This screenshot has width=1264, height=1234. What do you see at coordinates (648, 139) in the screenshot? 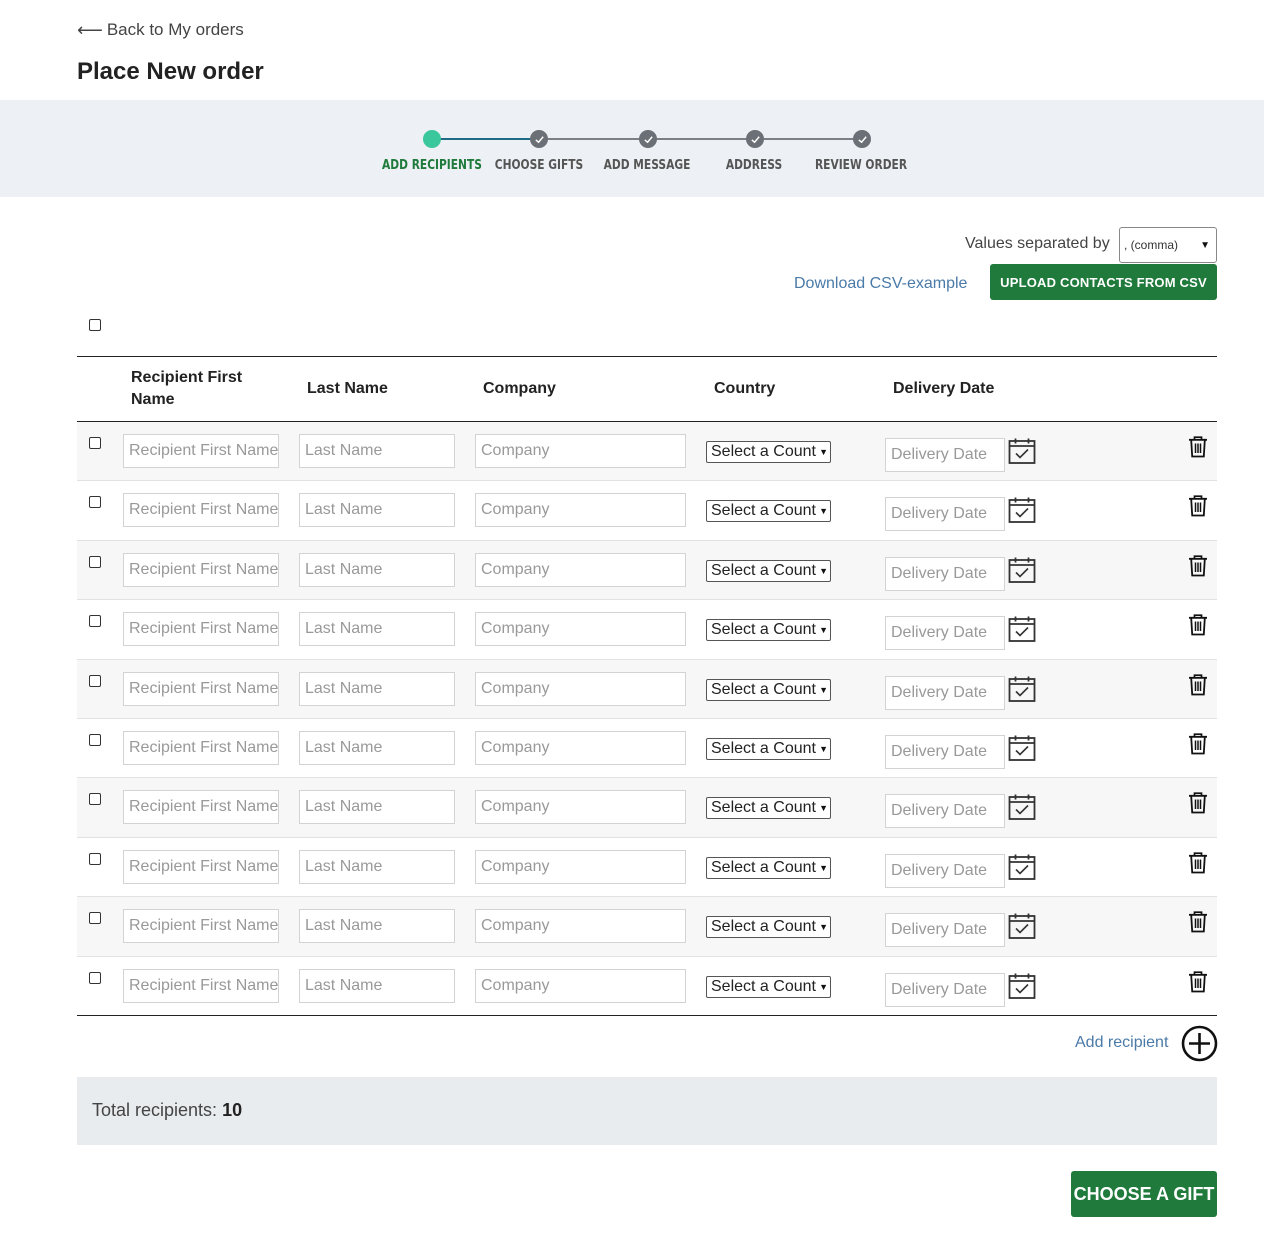
I see `step-dot-add-message` at bounding box center [648, 139].